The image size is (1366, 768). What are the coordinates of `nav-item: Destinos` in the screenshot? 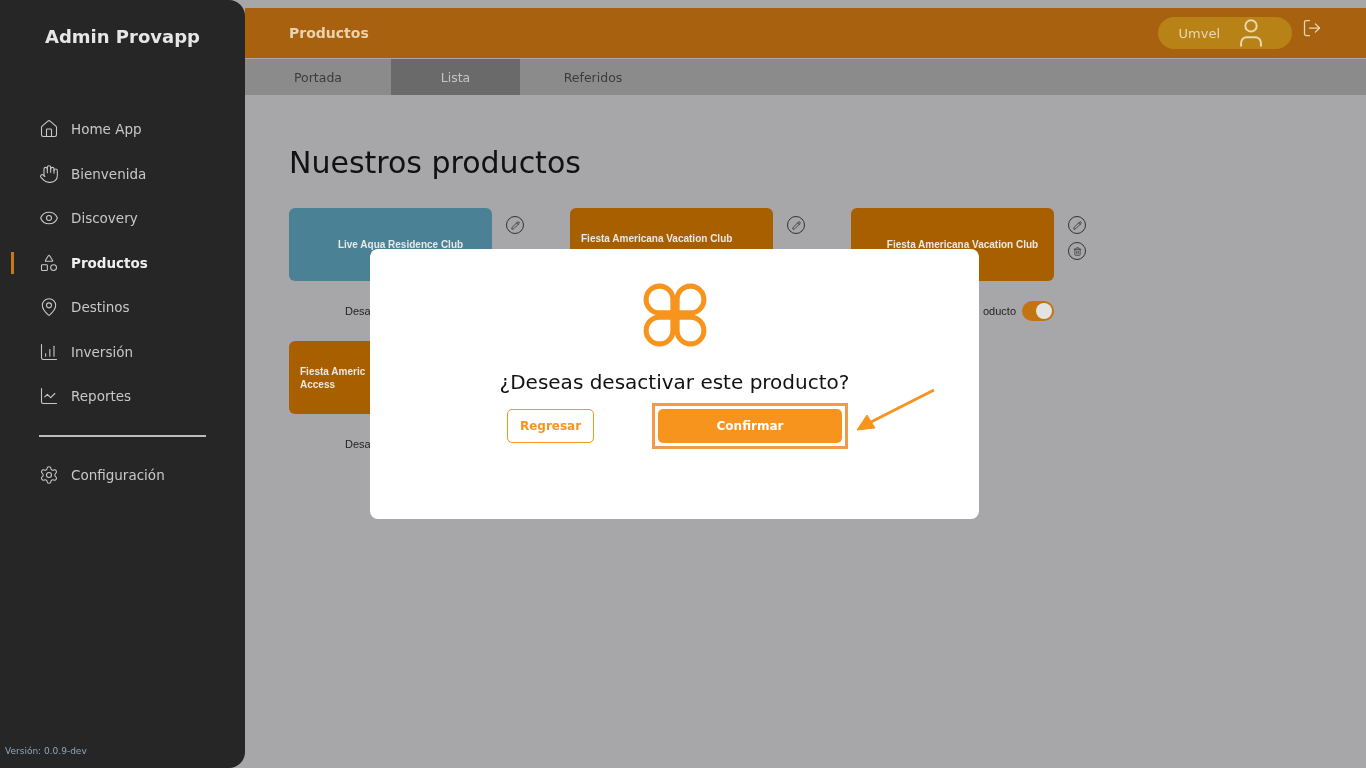 It's located at (122, 307).